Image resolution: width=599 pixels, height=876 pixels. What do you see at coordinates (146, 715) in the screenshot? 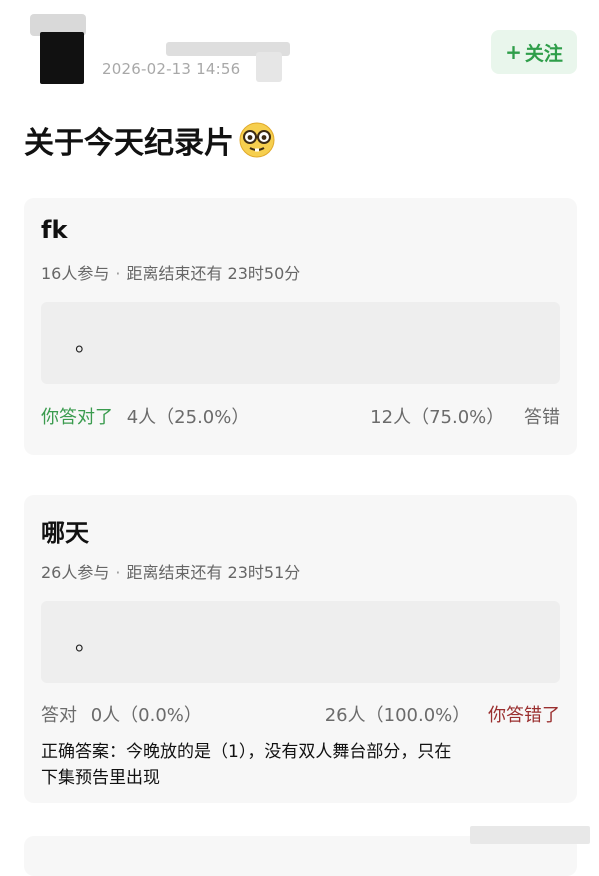
I see `correct-count: 0人（0.0%）` at bounding box center [146, 715].